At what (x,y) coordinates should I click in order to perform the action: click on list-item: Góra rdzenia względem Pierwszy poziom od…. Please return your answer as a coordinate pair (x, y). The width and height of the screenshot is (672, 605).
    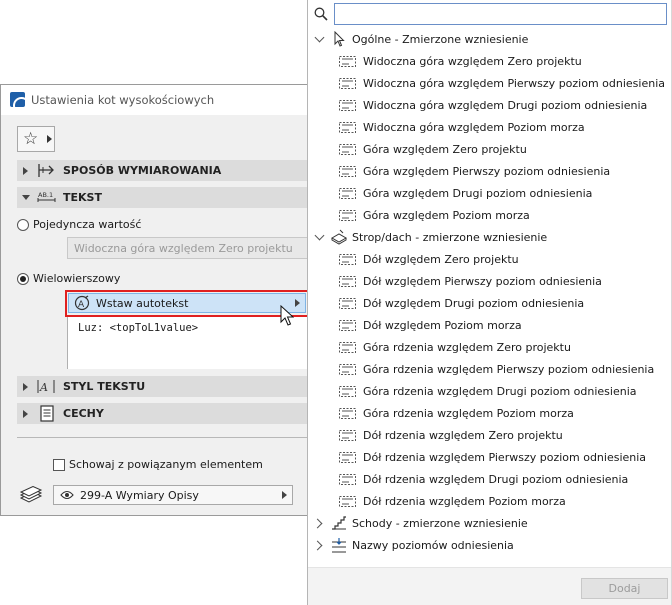
    Looking at the image, I should click on (488, 370).